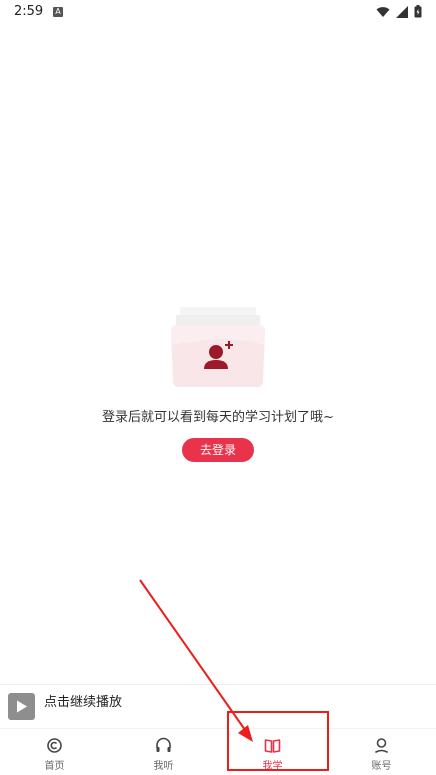 This screenshot has height=775, width=436. I want to click on tab-bar: 首页 我听 我学 账号, so click(218, 751).